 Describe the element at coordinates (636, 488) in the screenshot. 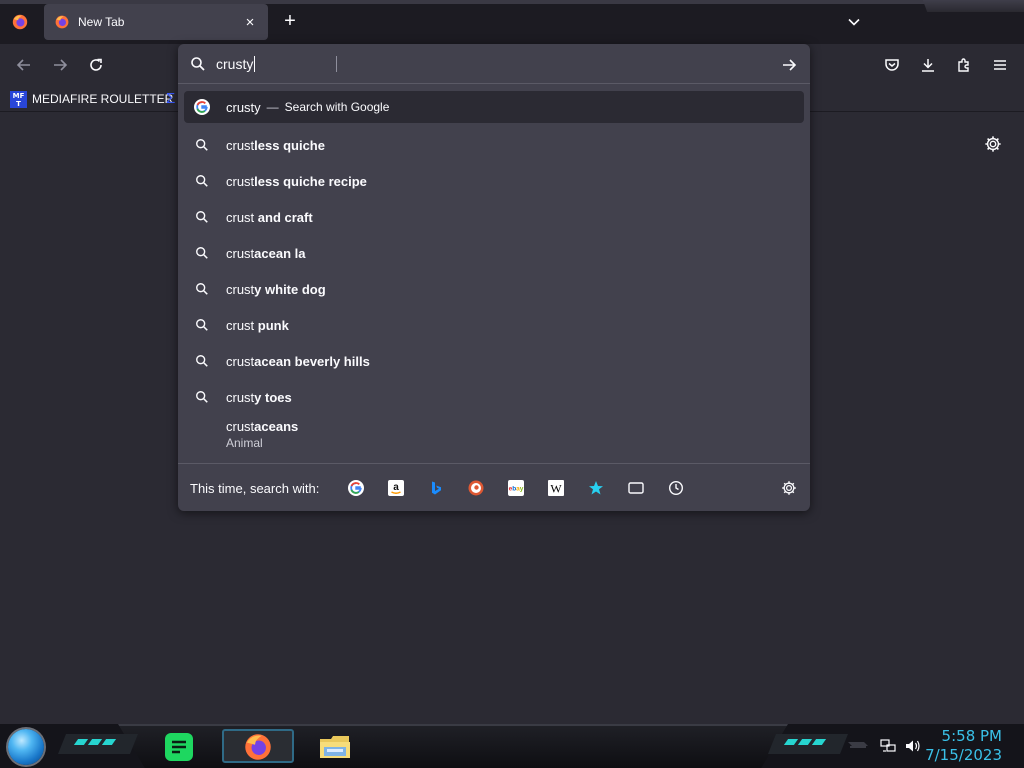

I see `tabs-icon` at that location.